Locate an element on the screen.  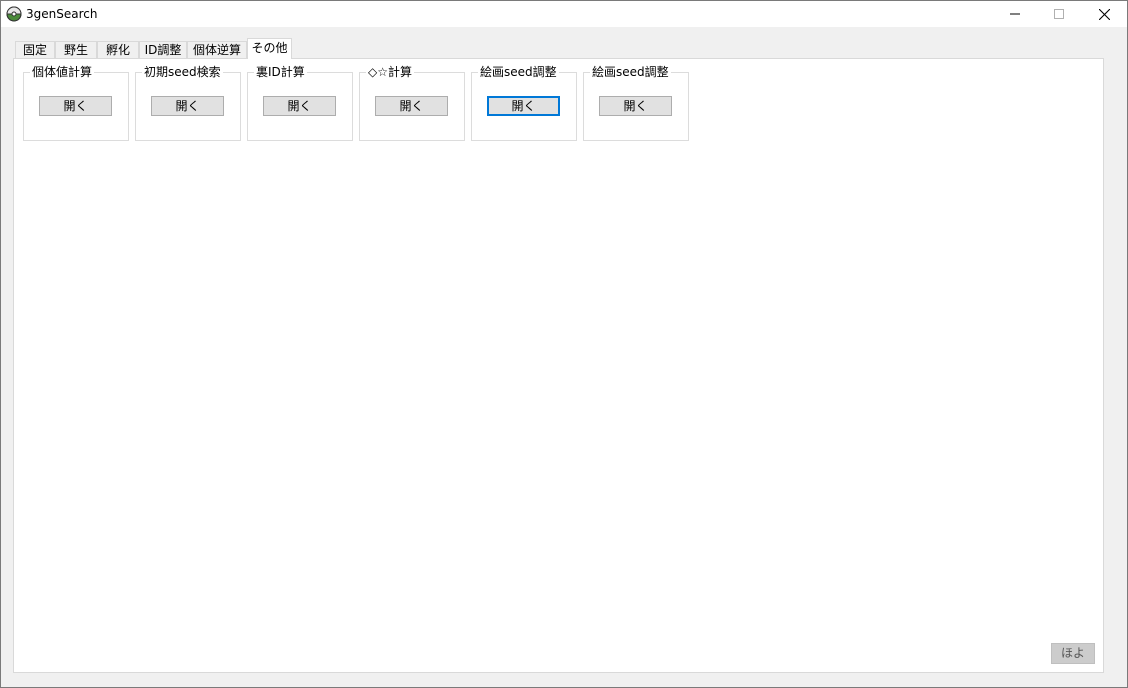
group-title: 個体値計算 is located at coordinates (62, 72).